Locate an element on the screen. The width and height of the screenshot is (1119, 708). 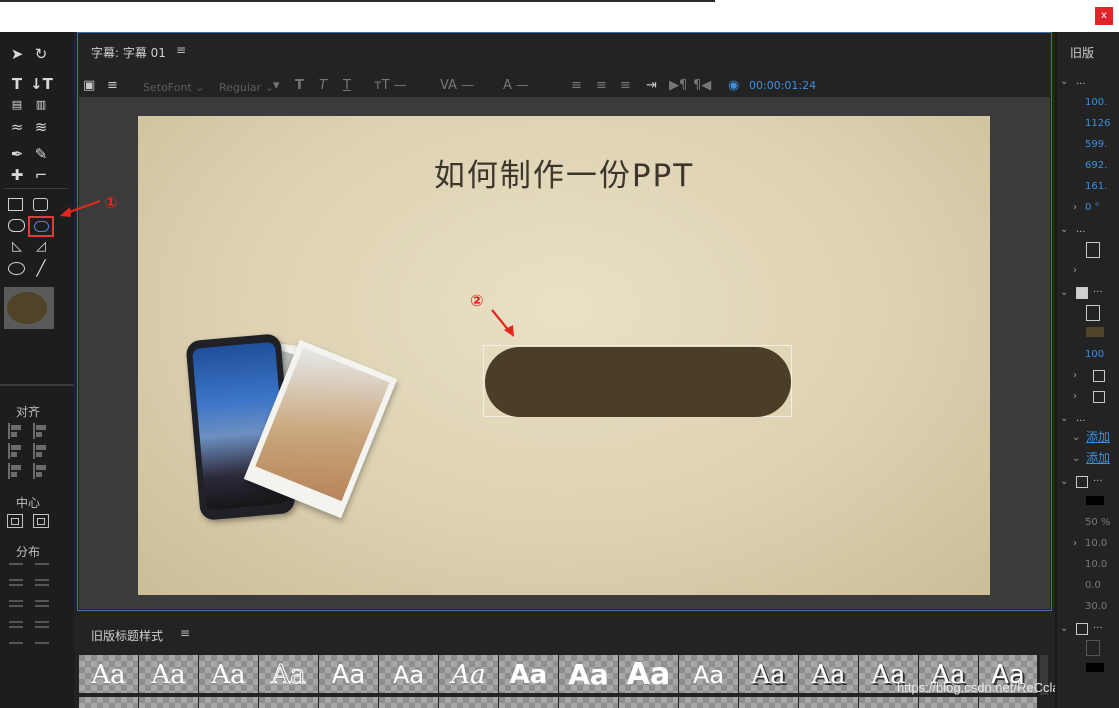
rectangle-tool-icon is located at coordinates (15, 204).